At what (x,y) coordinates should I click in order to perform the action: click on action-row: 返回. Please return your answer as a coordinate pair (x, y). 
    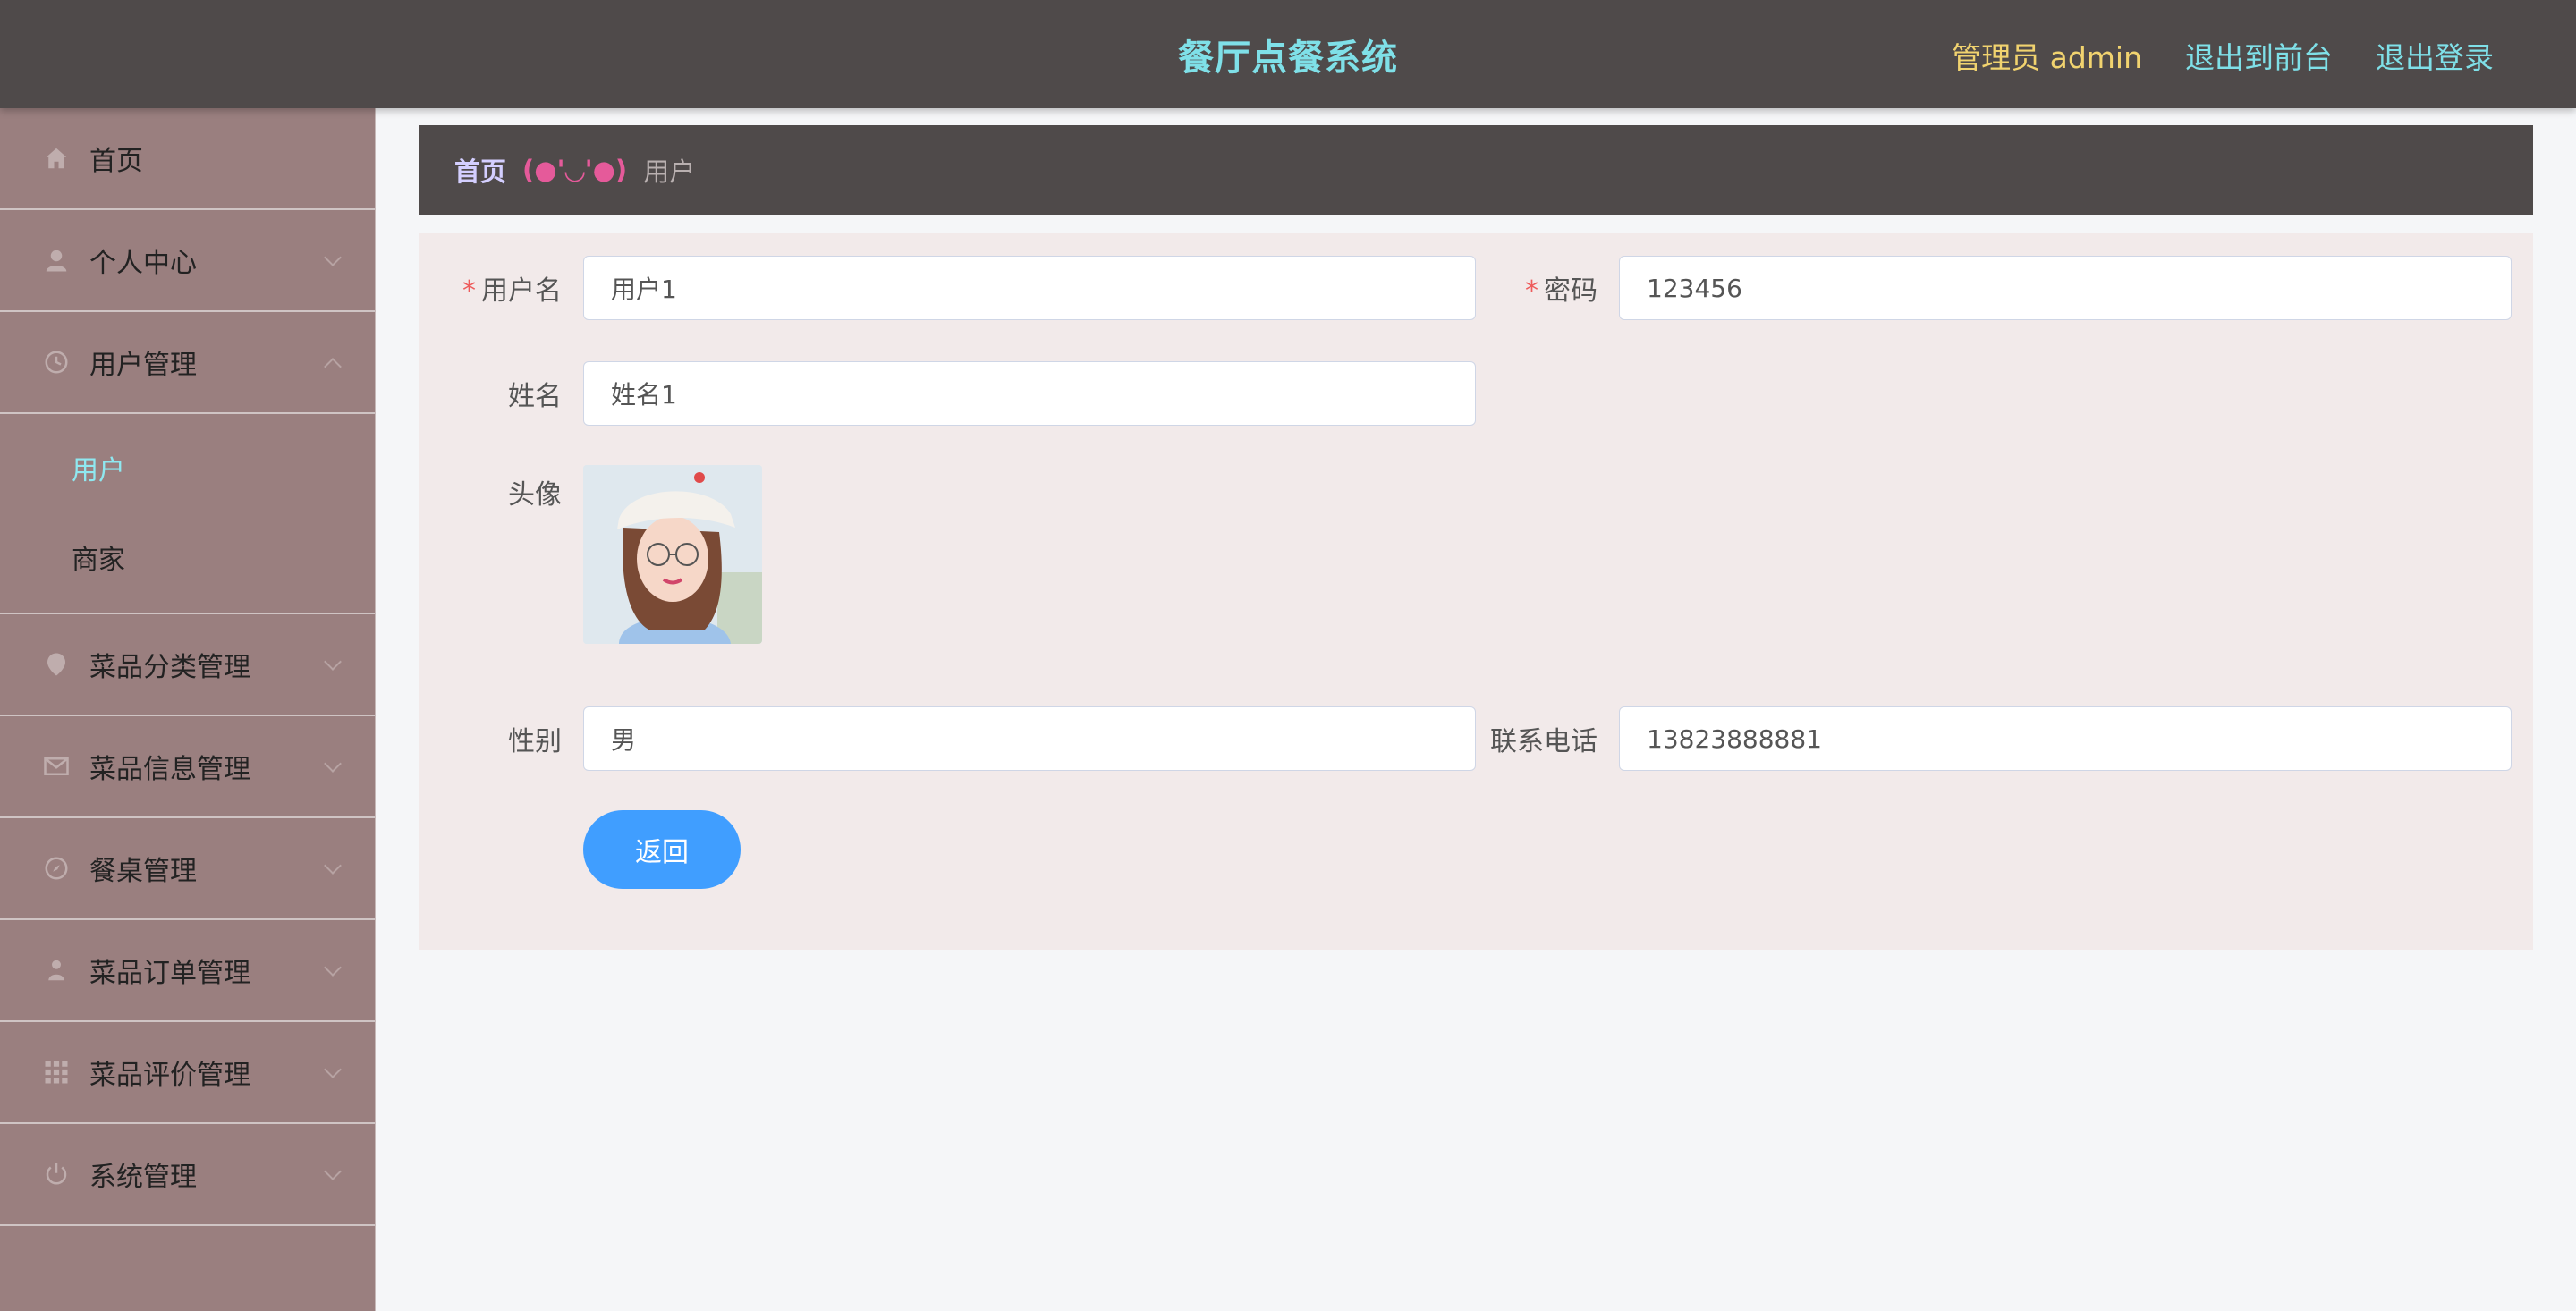
    Looking at the image, I should click on (662, 849).